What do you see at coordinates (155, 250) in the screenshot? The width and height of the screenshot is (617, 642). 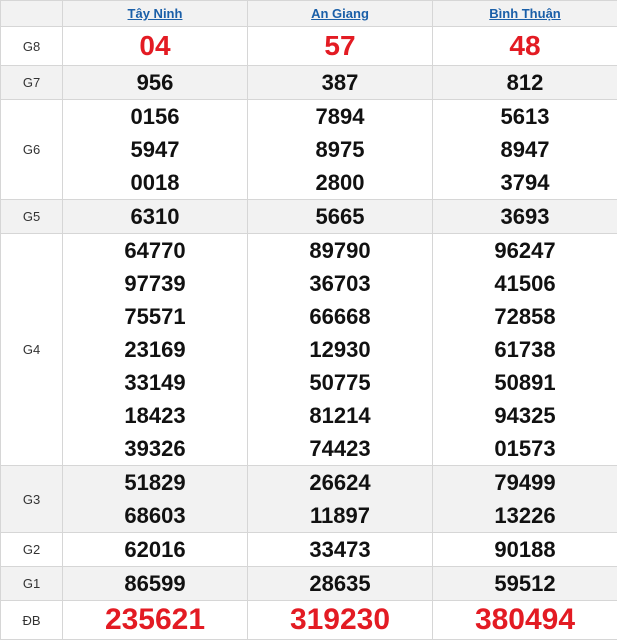 I see `prize-number: 64770` at bounding box center [155, 250].